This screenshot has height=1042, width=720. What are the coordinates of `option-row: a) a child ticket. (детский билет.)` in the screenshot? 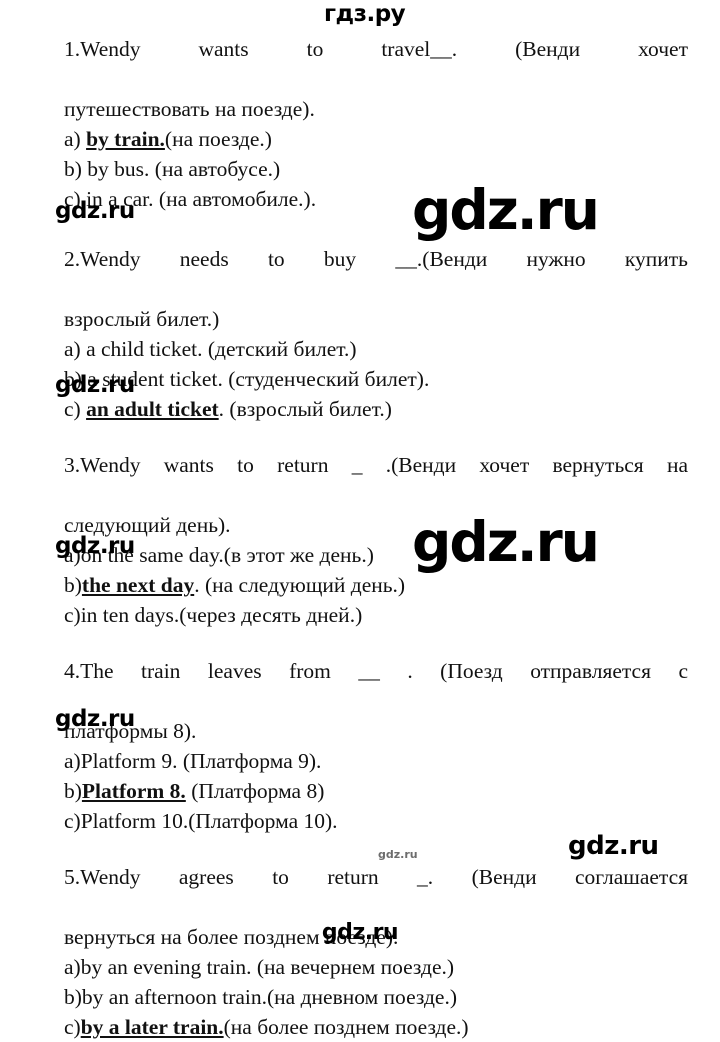 It's located at (362, 349).